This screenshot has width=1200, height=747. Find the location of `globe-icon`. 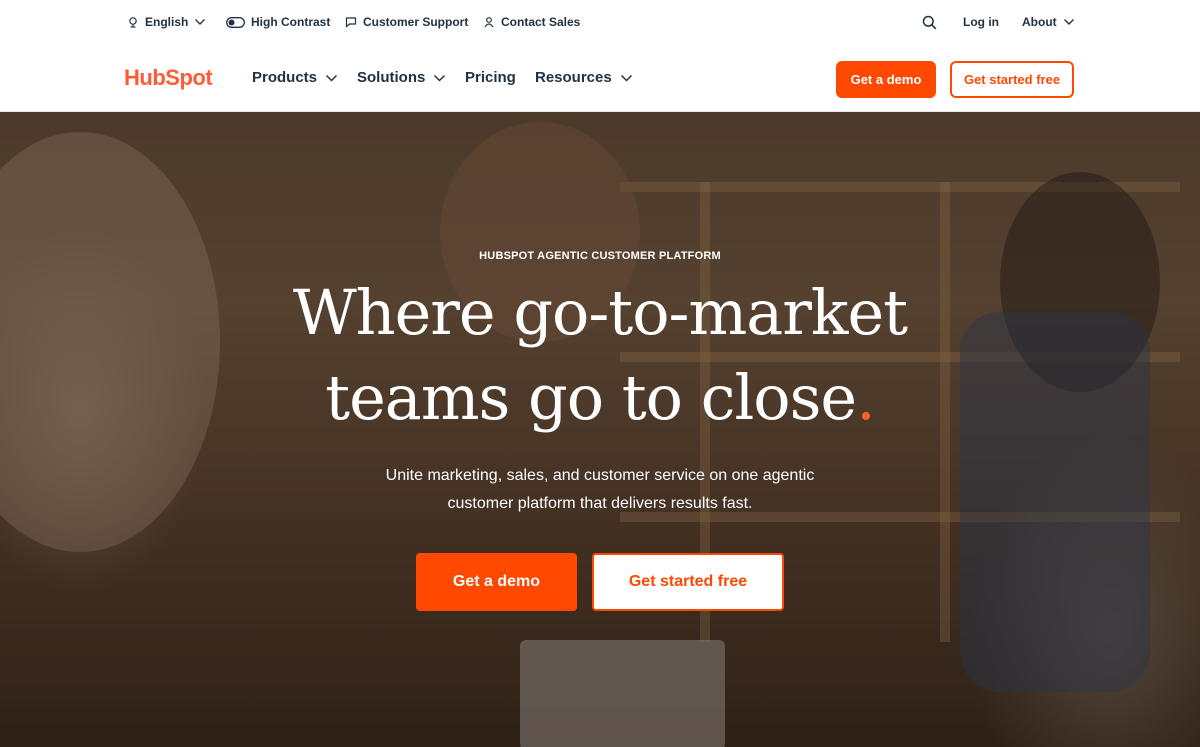

globe-icon is located at coordinates (133, 22).